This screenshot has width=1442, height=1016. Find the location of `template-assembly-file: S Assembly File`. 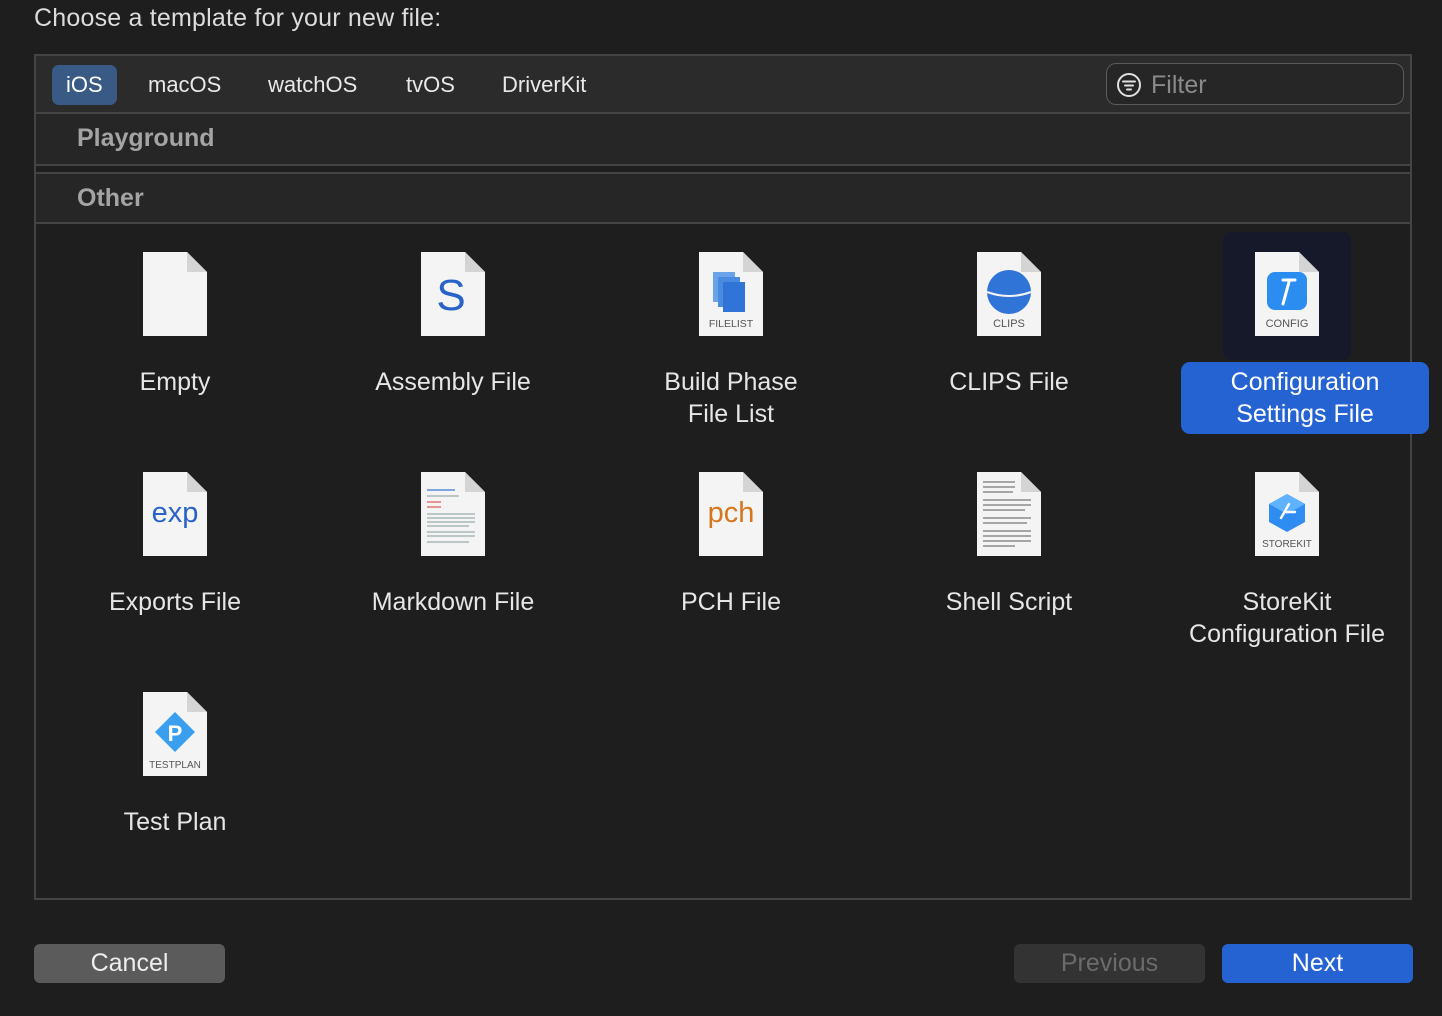

template-assembly-file: S Assembly File is located at coordinates (453, 336).